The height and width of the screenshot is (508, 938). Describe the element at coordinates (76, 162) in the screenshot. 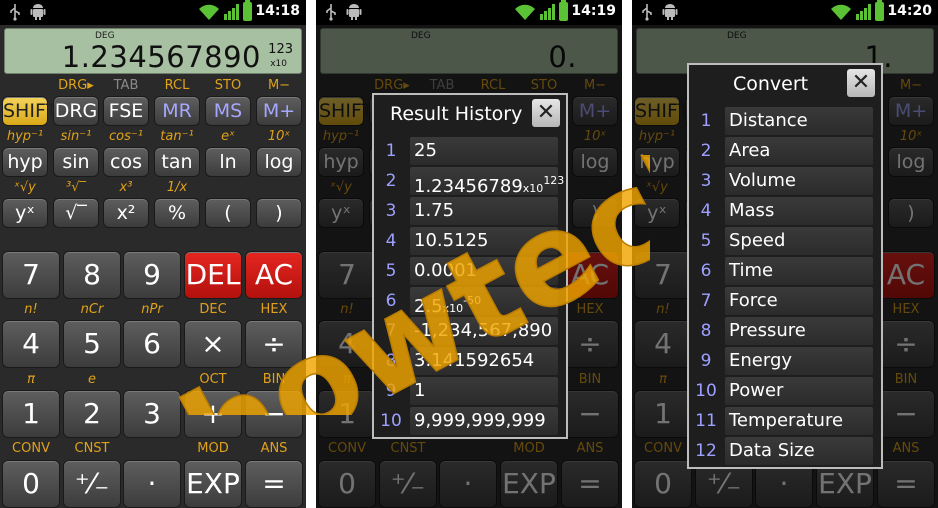

I see `key-row2-1: sin` at that location.